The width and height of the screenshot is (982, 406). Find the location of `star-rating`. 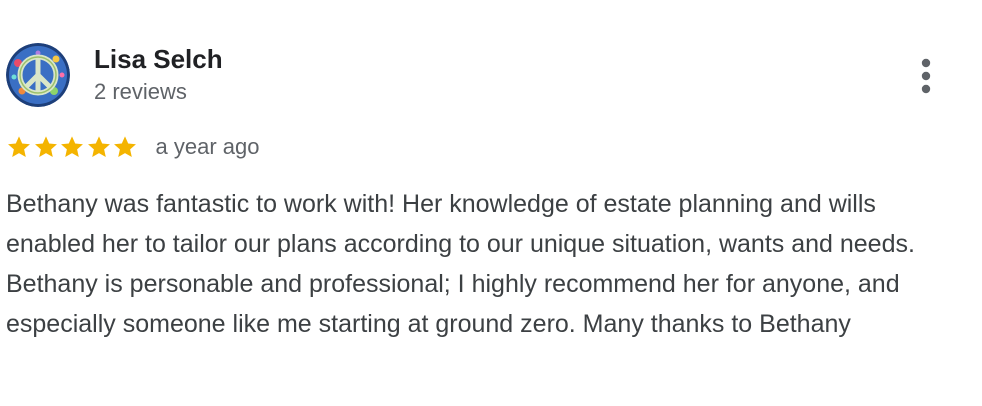

star-rating is located at coordinates (72, 147).